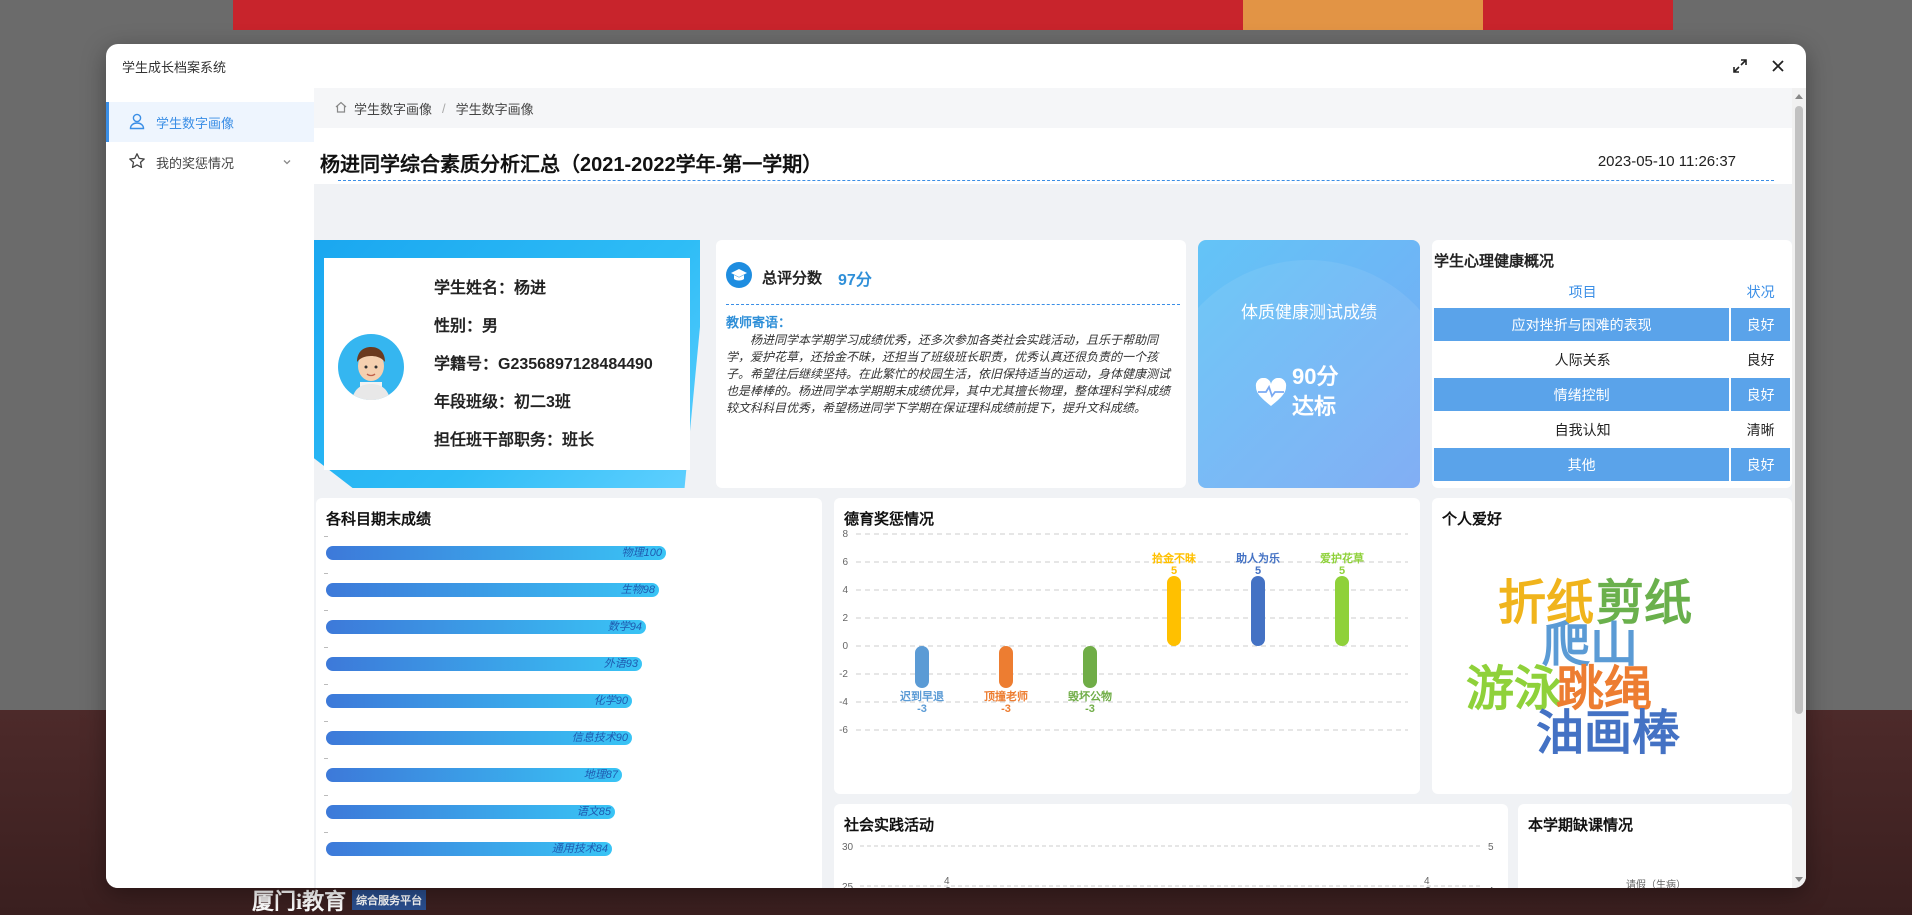 Image resolution: width=1912 pixels, height=915 pixels. What do you see at coordinates (610, 701) in the screenshot?
I see `grade-bar-label: 化学90` at bounding box center [610, 701].